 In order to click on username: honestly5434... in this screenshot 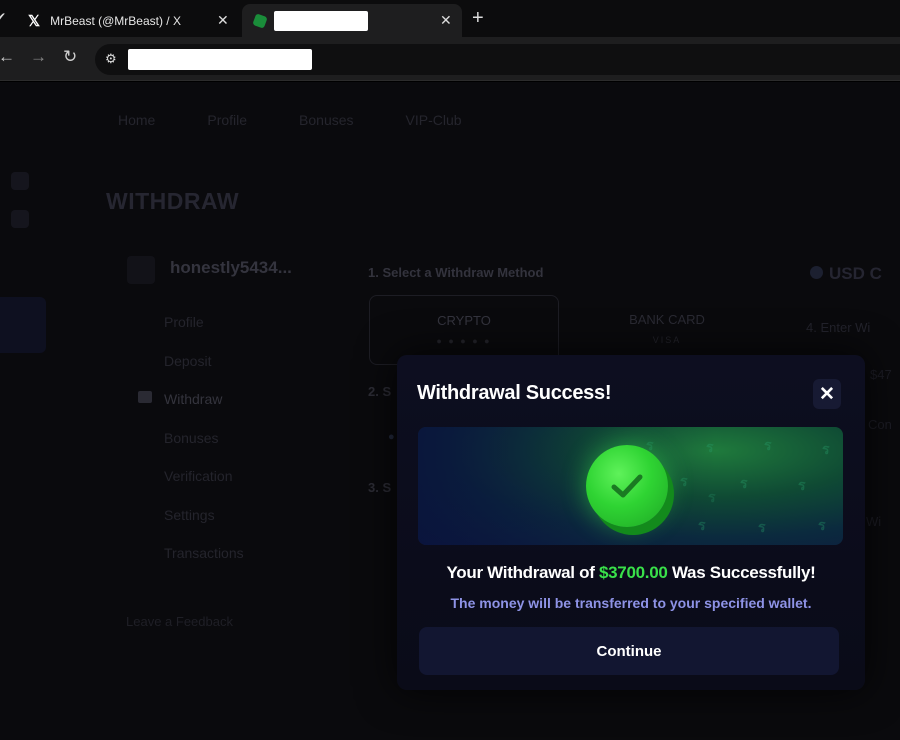, I will do `click(231, 267)`.